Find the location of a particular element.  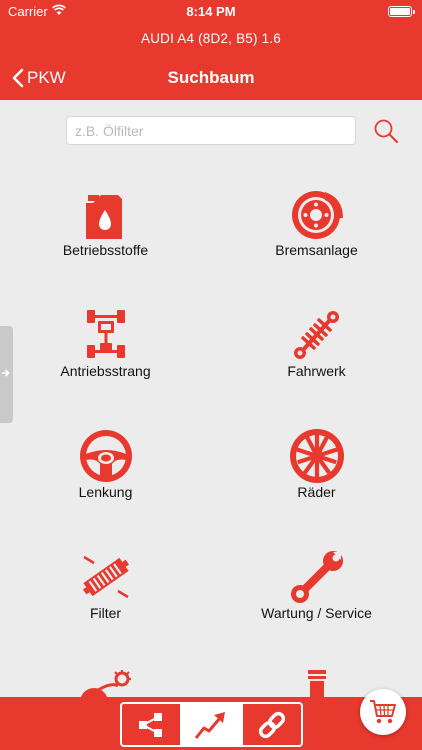

category-filter: Filter is located at coordinates (105, 585).